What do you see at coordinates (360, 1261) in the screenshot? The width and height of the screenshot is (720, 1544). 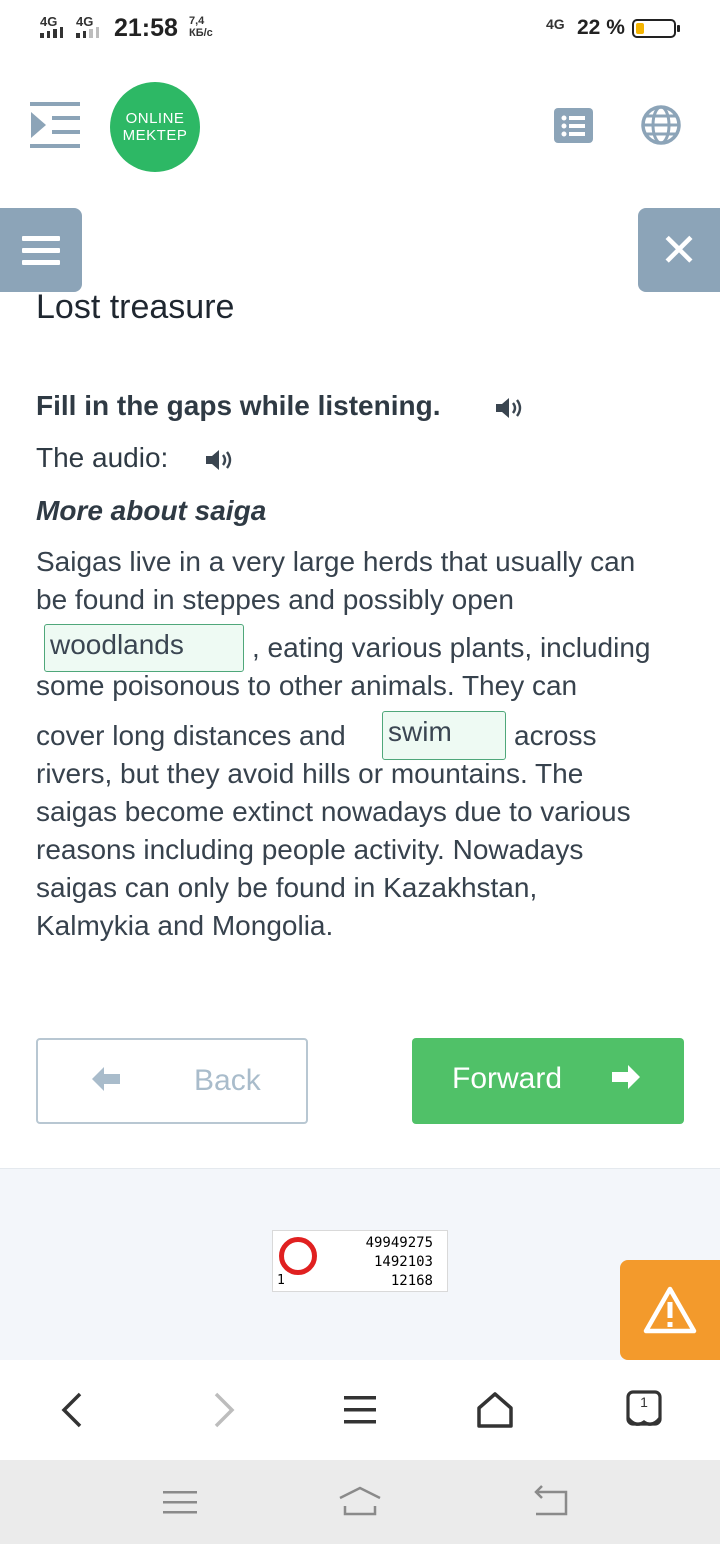 I see `visit-counter: 1 49949275 1492103 12168` at bounding box center [360, 1261].